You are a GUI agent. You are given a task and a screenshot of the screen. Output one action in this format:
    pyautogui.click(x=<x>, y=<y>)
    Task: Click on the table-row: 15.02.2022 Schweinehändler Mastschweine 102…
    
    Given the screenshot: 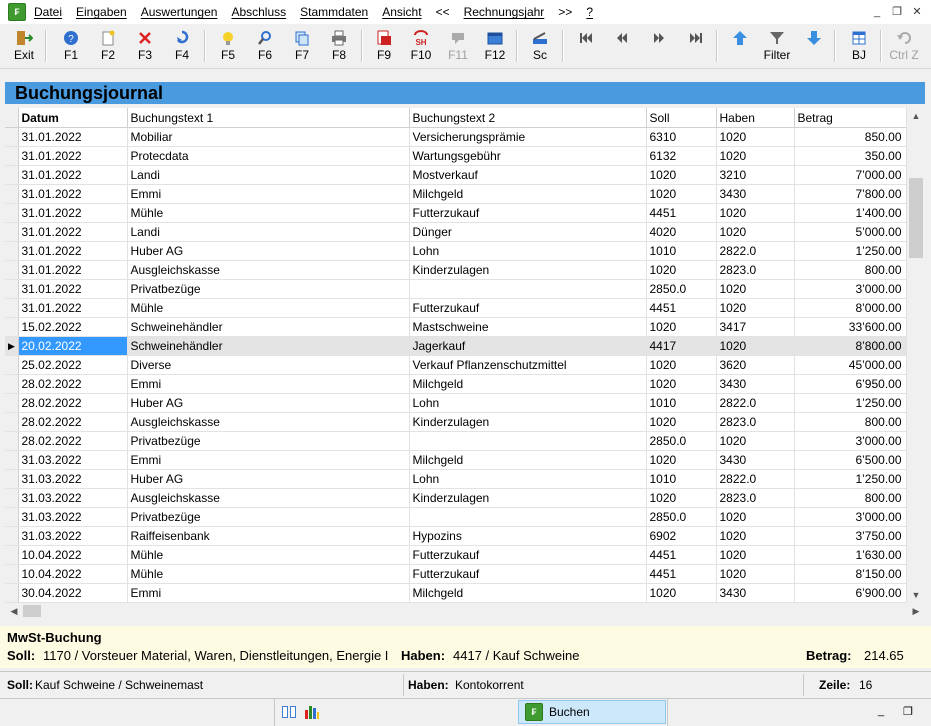 What is the action you would take?
    pyautogui.click(x=455, y=327)
    